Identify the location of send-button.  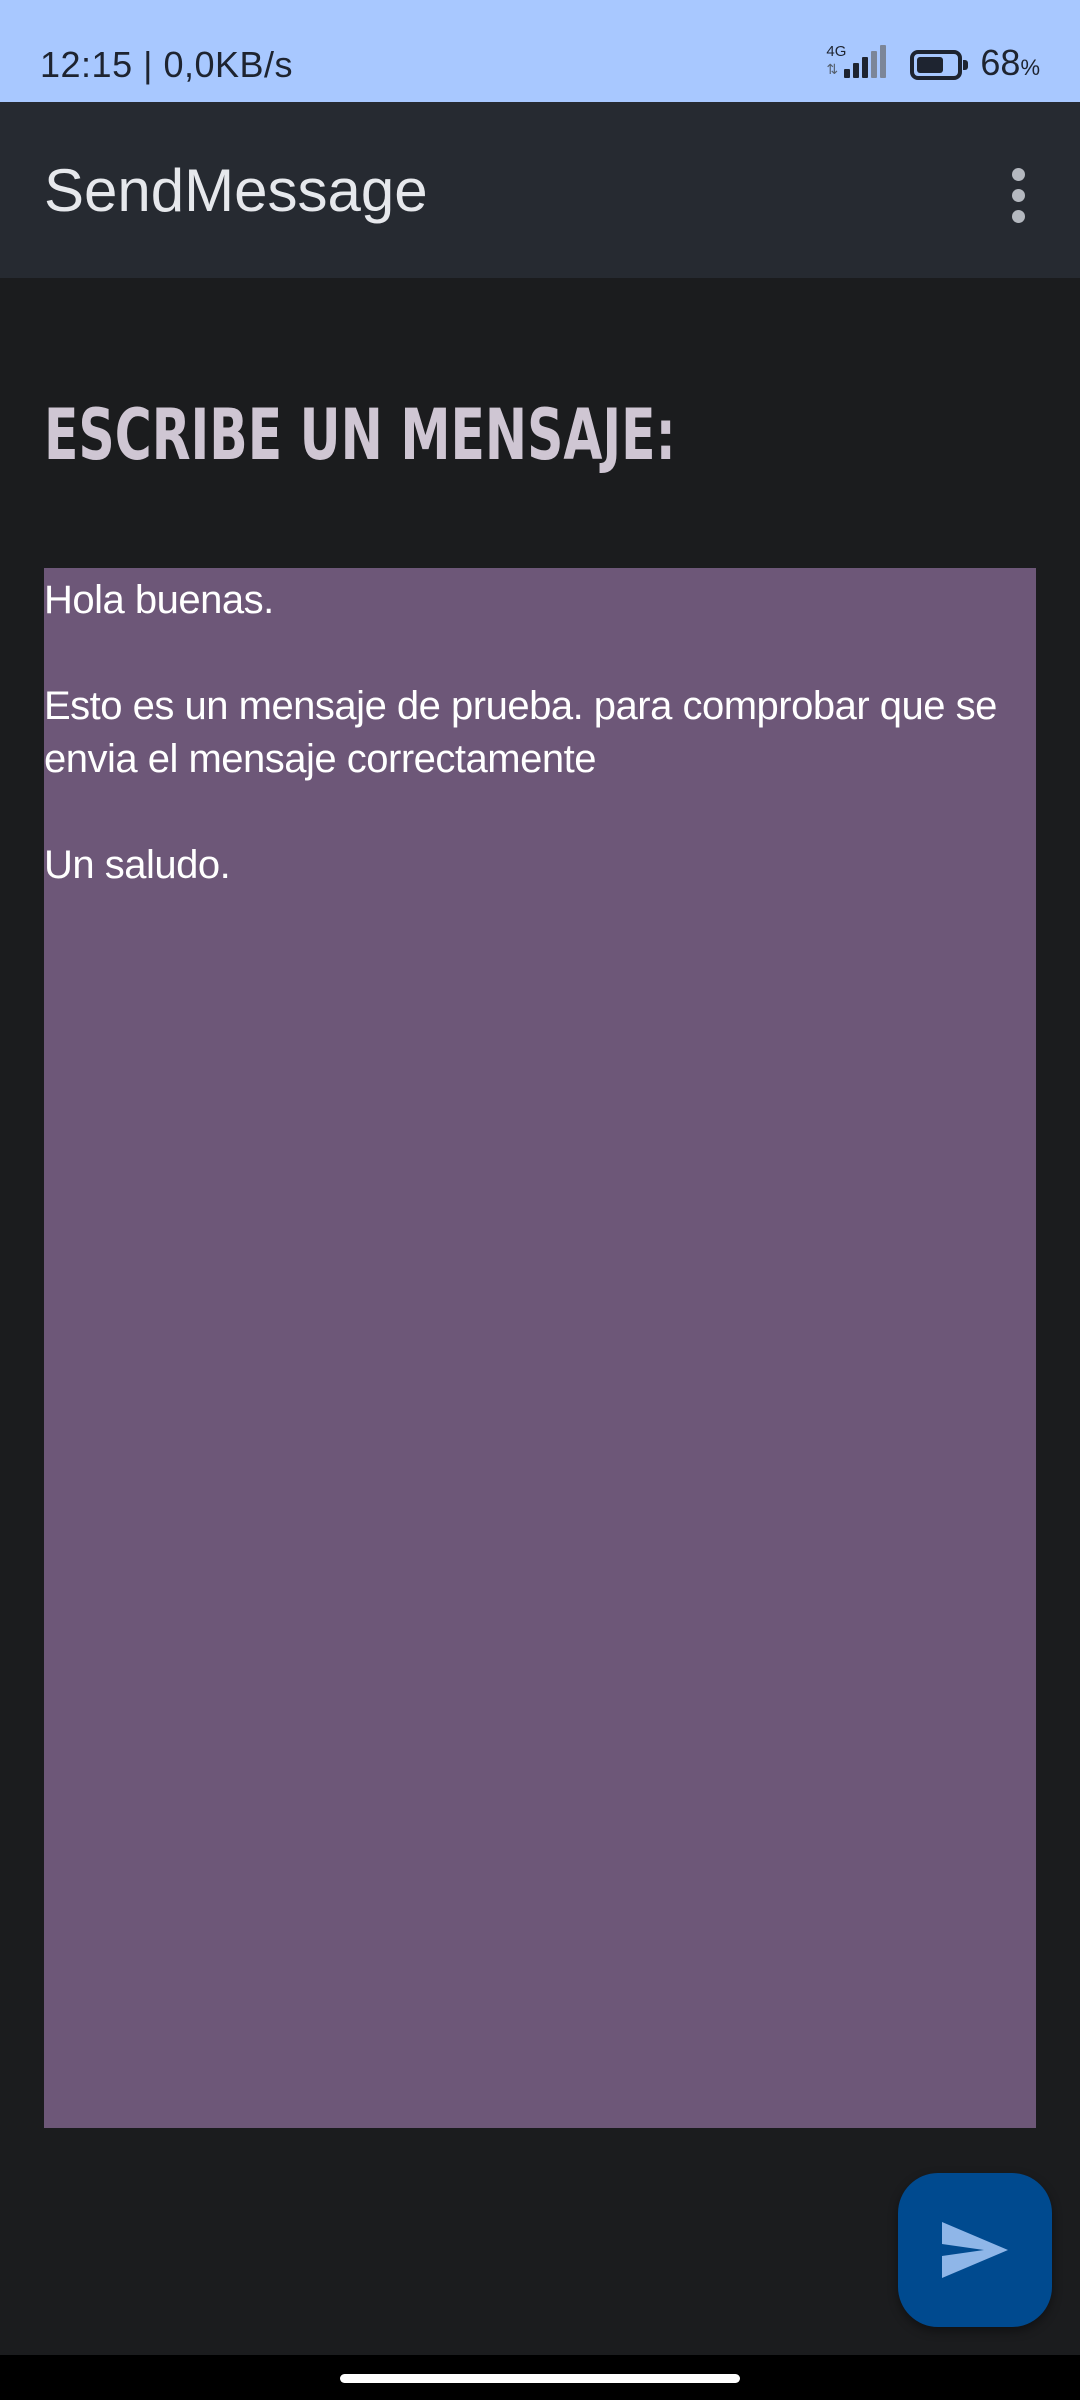
(975, 2250).